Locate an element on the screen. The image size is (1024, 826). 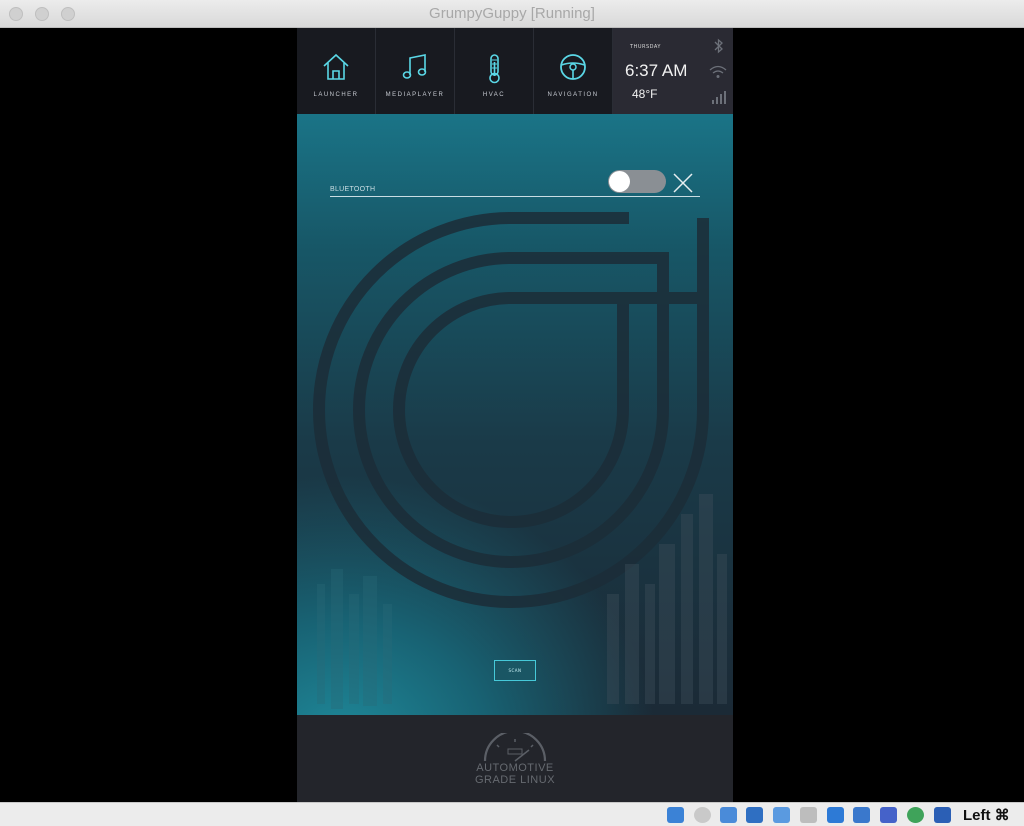
nav-hvac: HVAC is located at coordinates (494, 71).